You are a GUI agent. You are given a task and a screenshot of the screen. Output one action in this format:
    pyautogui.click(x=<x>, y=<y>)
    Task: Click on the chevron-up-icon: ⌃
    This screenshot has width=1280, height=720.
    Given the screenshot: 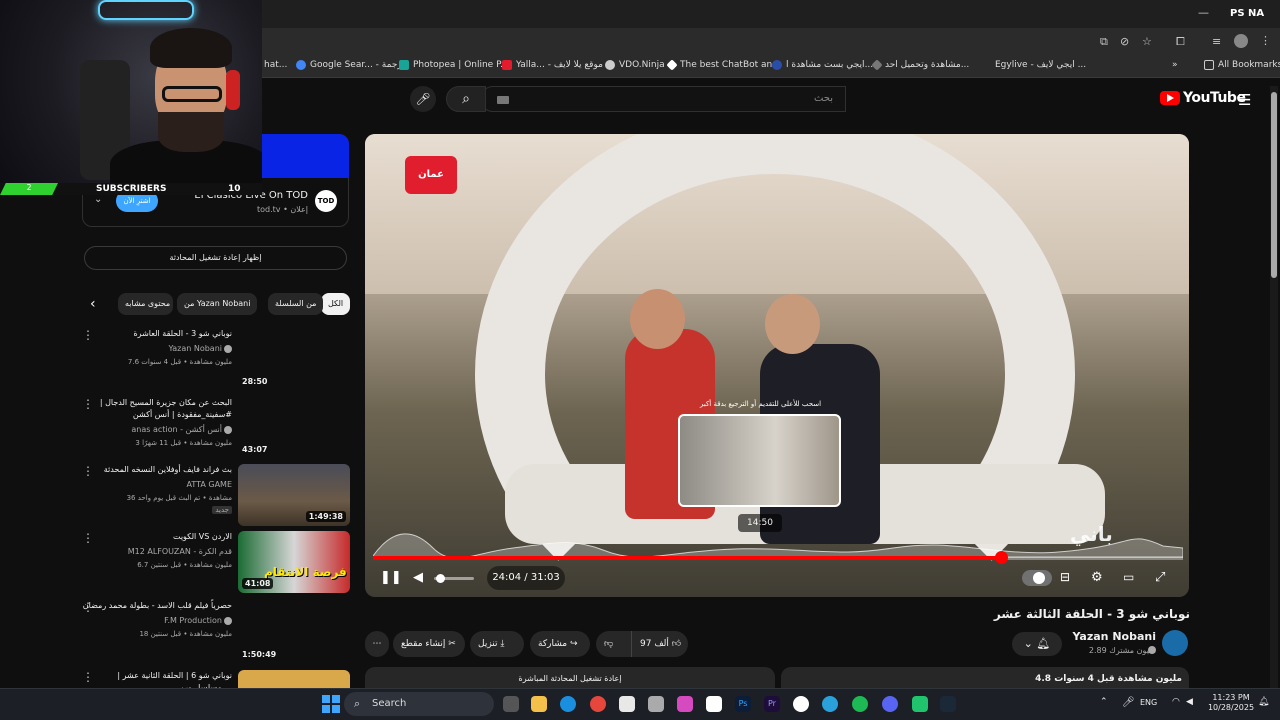 What is the action you would take?
    pyautogui.click(x=1104, y=702)
    